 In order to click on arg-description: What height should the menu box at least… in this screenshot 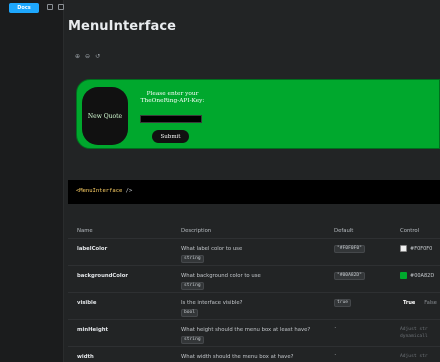, I will do `click(246, 330)`.